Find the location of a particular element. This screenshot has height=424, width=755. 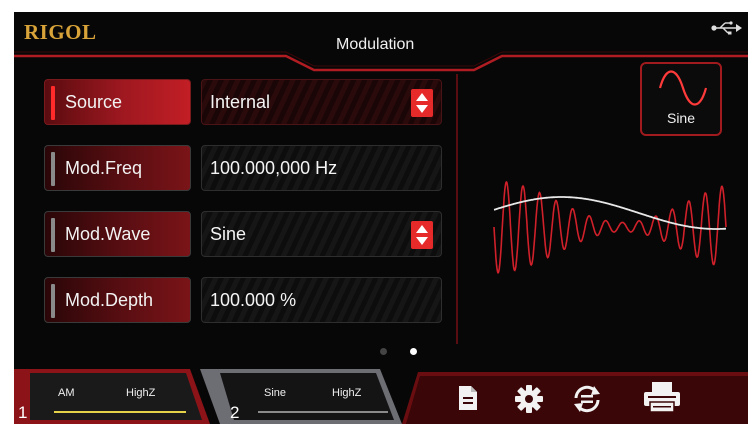

sine-wave-icon is located at coordinates (683, 88).